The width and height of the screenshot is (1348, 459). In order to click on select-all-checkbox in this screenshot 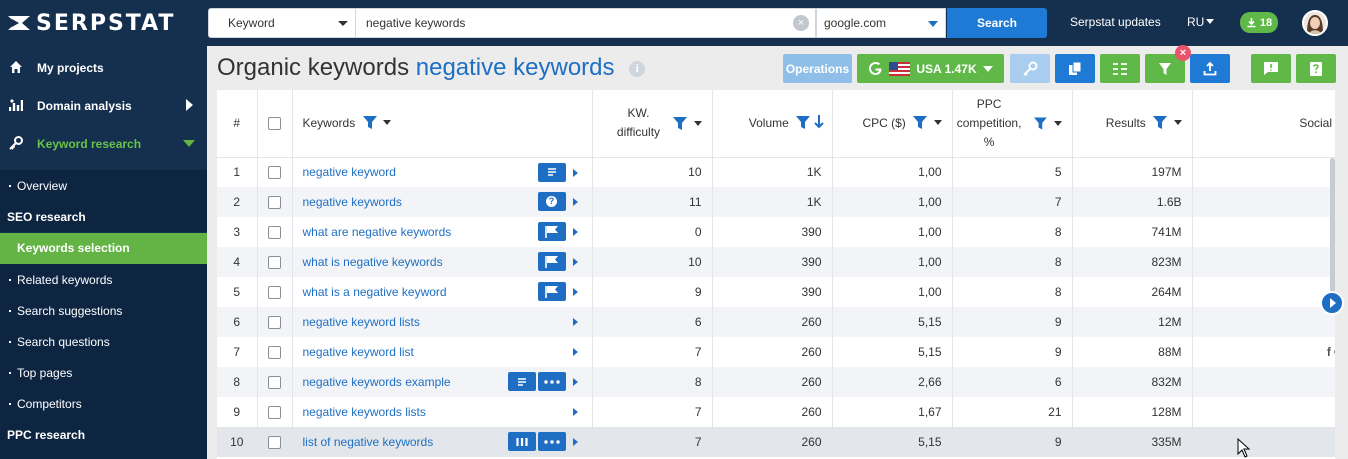, I will do `click(274, 124)`.